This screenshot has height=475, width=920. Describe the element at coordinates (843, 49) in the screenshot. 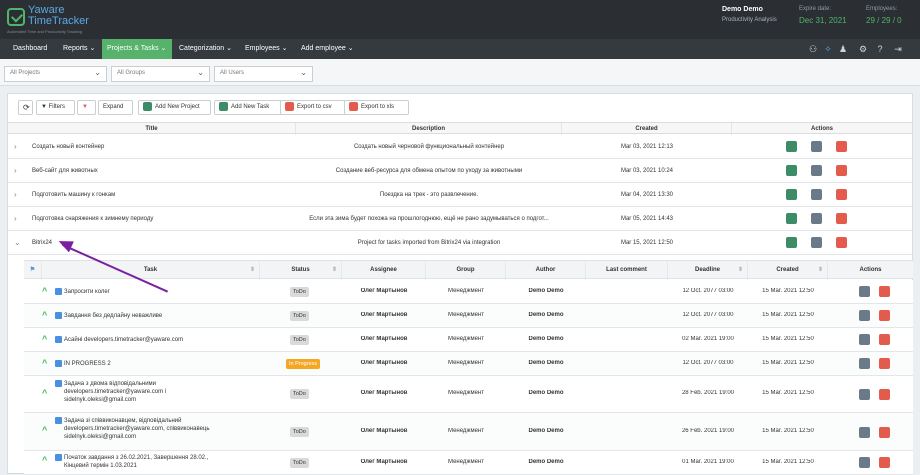

I see `user-icon: ♟` at that location.